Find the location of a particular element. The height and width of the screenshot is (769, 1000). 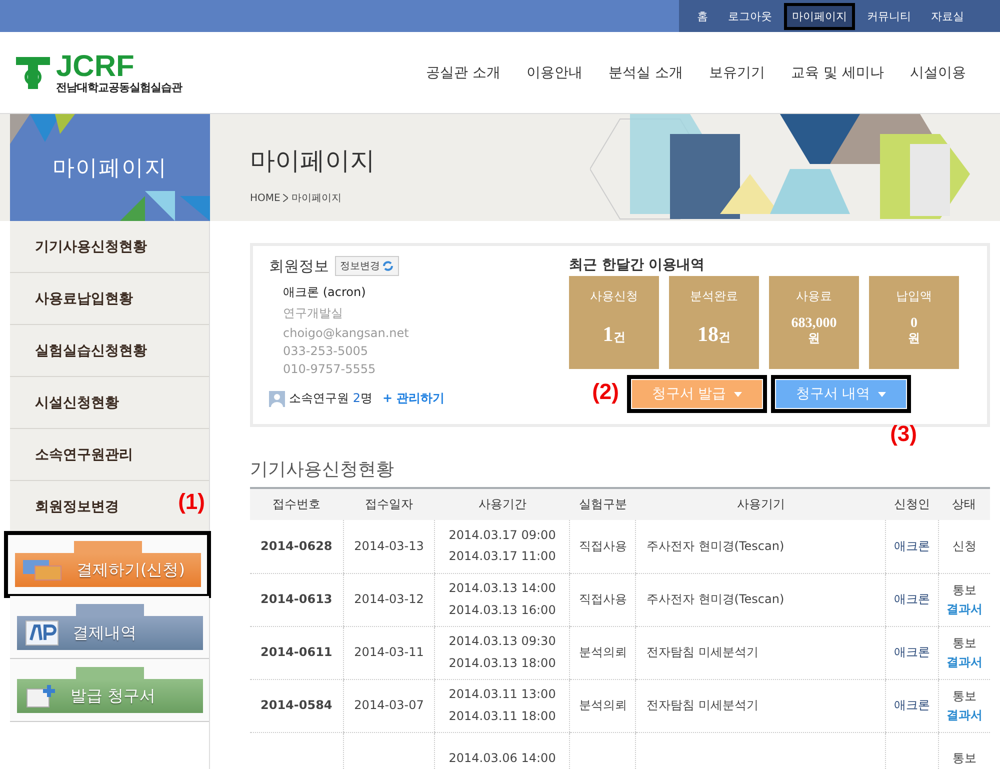

table-cell-text: 2014.03.11 13:00 is located at coordinates (502, 694).